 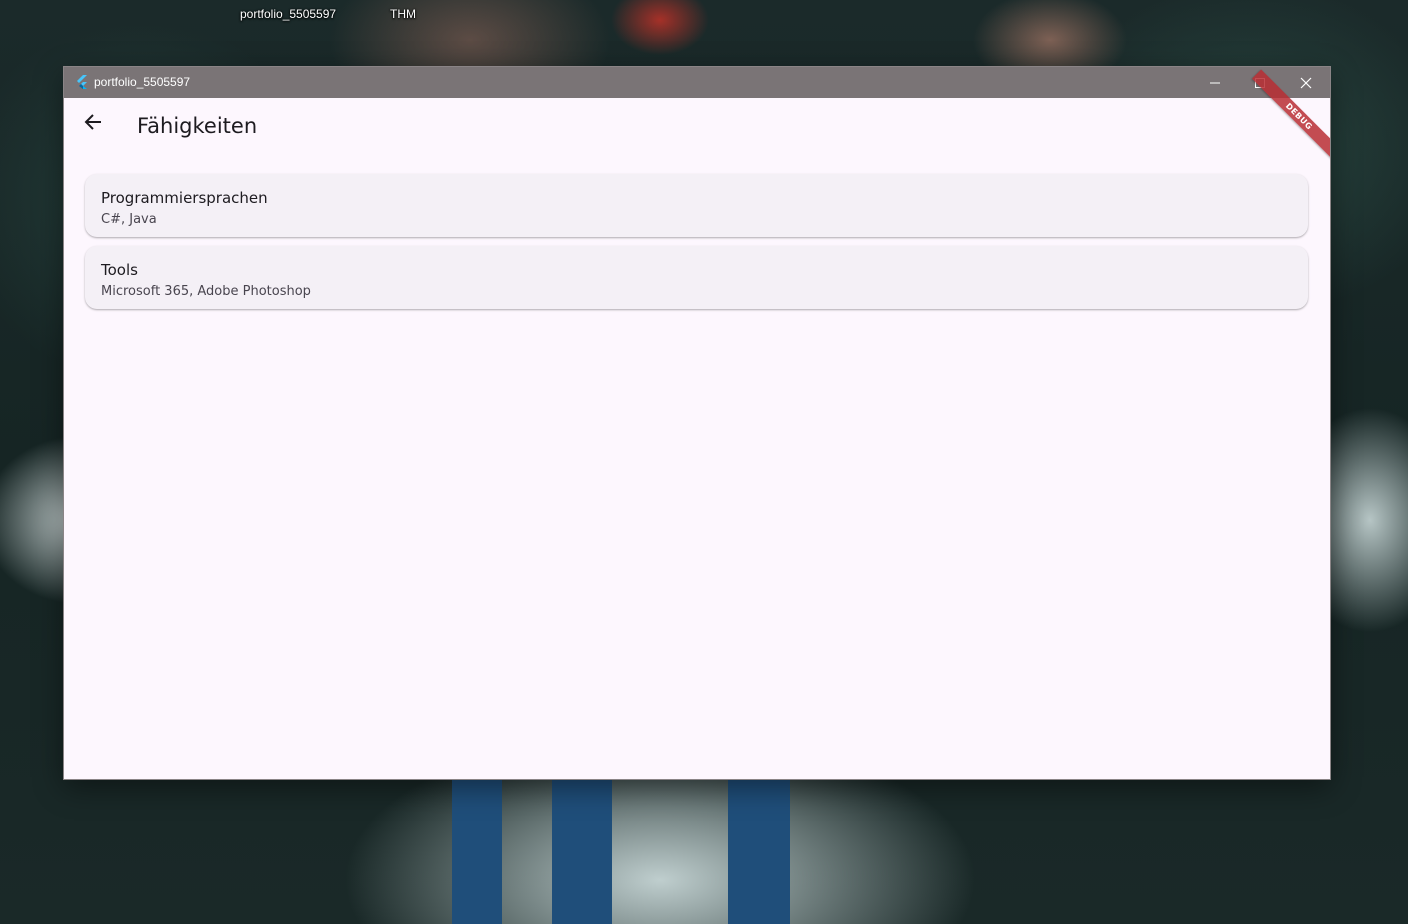 I want to click on page-title: Fähigkeiten, so click(x=197, y=126).